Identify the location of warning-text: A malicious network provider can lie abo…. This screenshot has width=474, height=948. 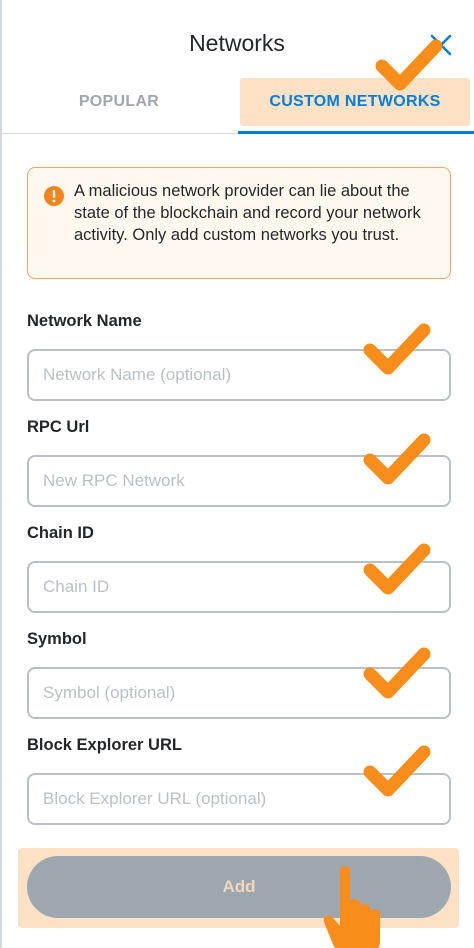
(247, 213).